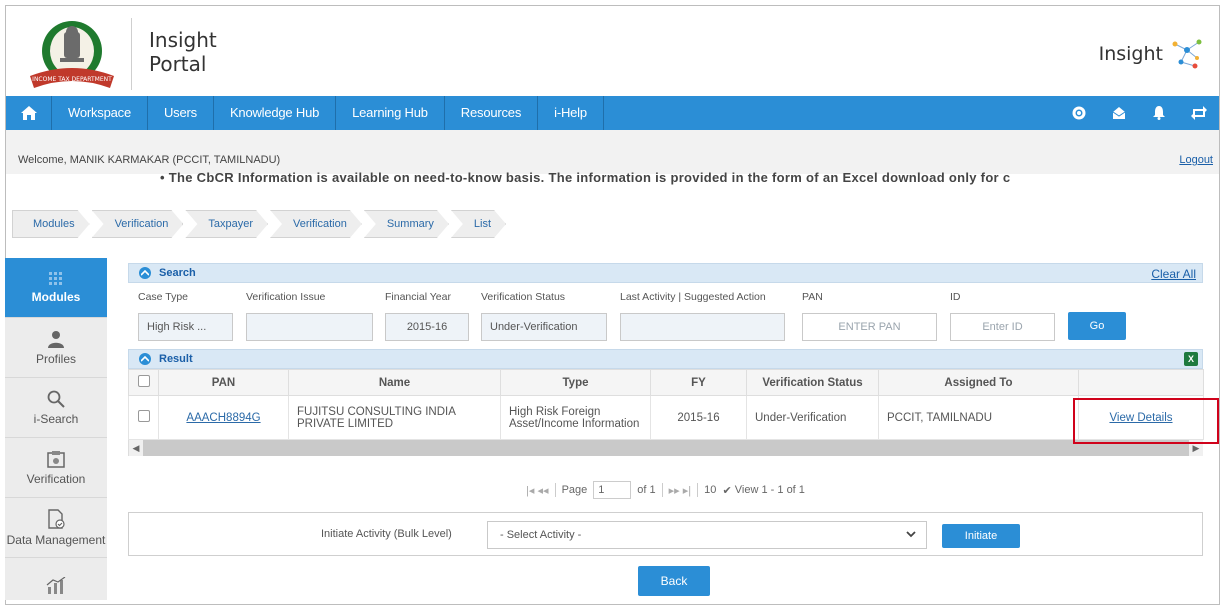  What do you see at coordinates (1097, 326) in the screenshot?
I see `go-button: Go` at bounding box center [1097, 326].